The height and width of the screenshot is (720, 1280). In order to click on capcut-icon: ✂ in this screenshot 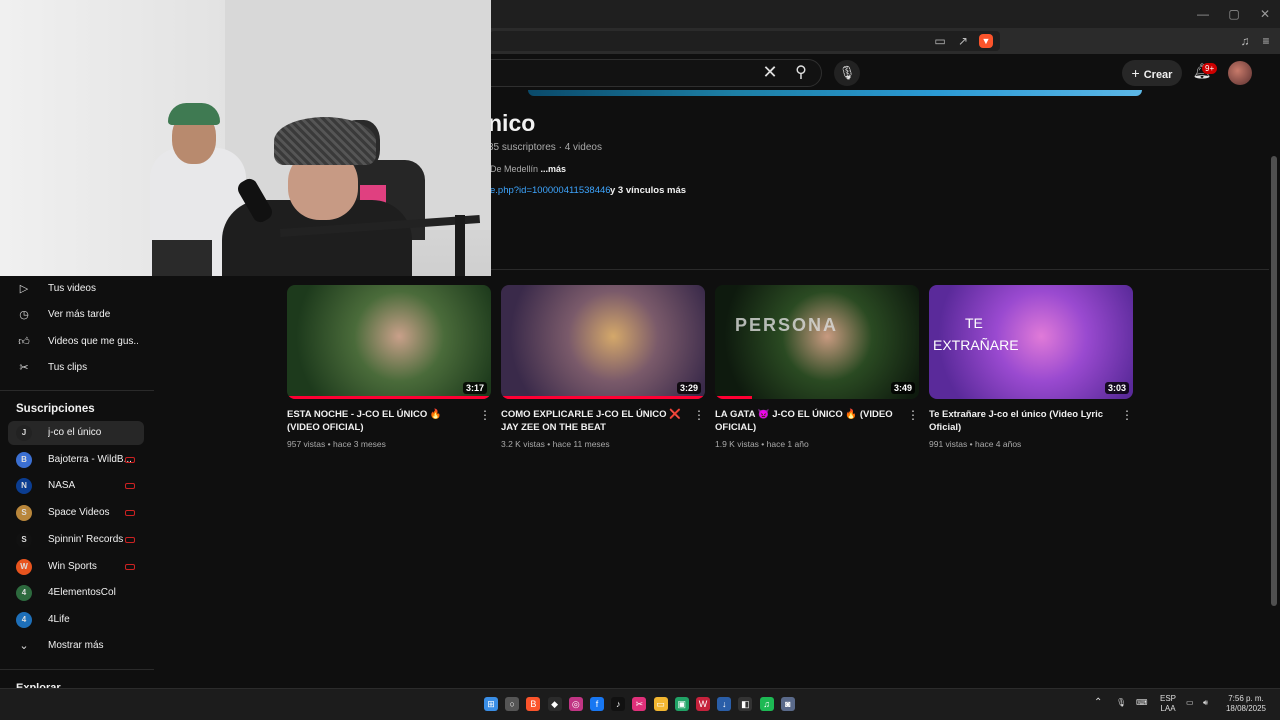, I will do `click(639, 704)`.